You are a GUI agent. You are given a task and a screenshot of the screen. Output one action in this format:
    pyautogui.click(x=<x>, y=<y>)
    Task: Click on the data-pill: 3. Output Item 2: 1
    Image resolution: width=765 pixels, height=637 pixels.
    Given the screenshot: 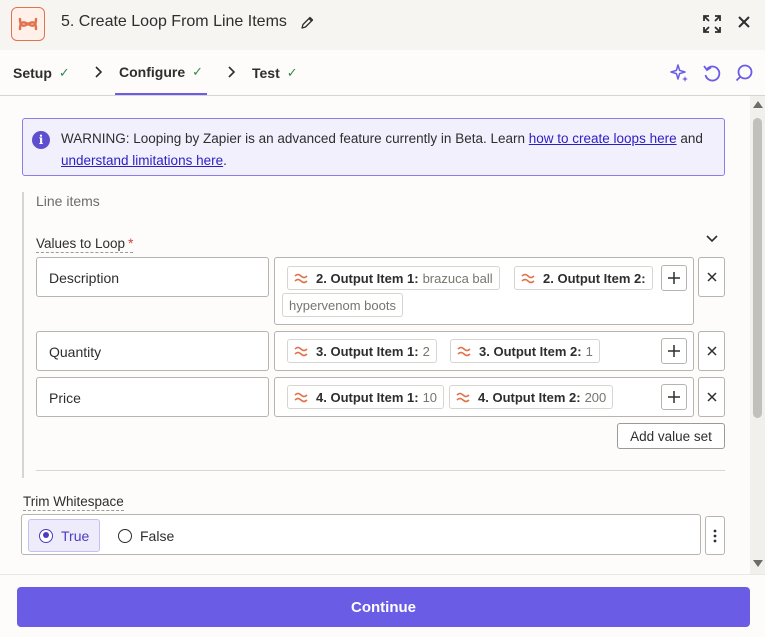 What is the action you would take?
    pyautogui.click(x=525, y=351)
    